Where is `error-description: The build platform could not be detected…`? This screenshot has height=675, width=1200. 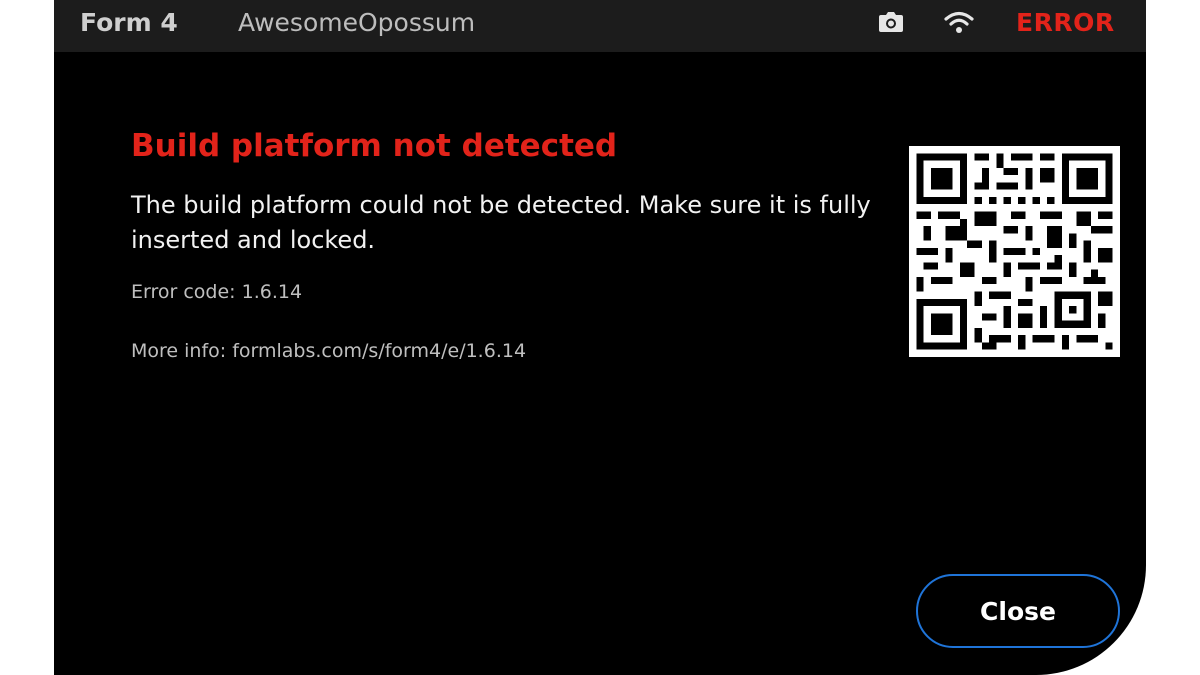 error-description: The build platform could not be detected… is located at coordinates (501, 222).